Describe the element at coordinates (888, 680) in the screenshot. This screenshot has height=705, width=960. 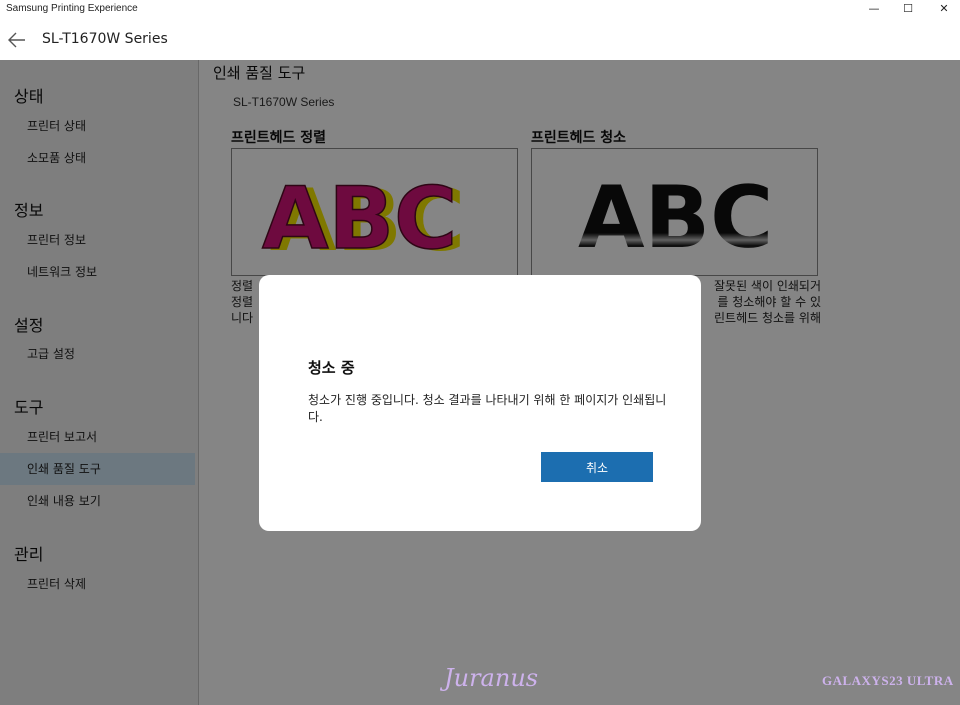
I see `watermark-device: GALAXYS23 ULTRA` at that location.